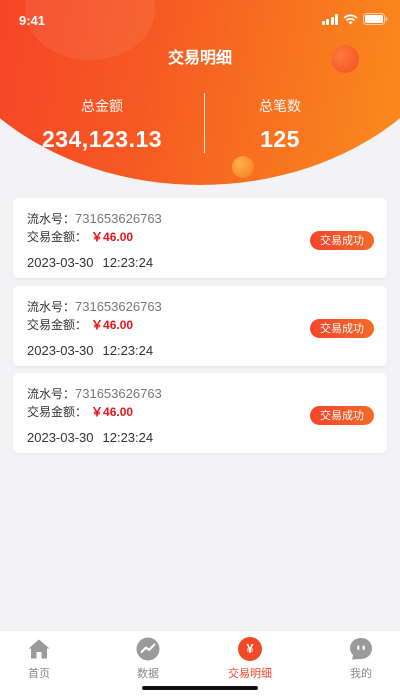 The image size is (400, 700). Describe the element at coordinates (250, 673) in the screenshot. I see `tab-label: 交易明细` at that location.